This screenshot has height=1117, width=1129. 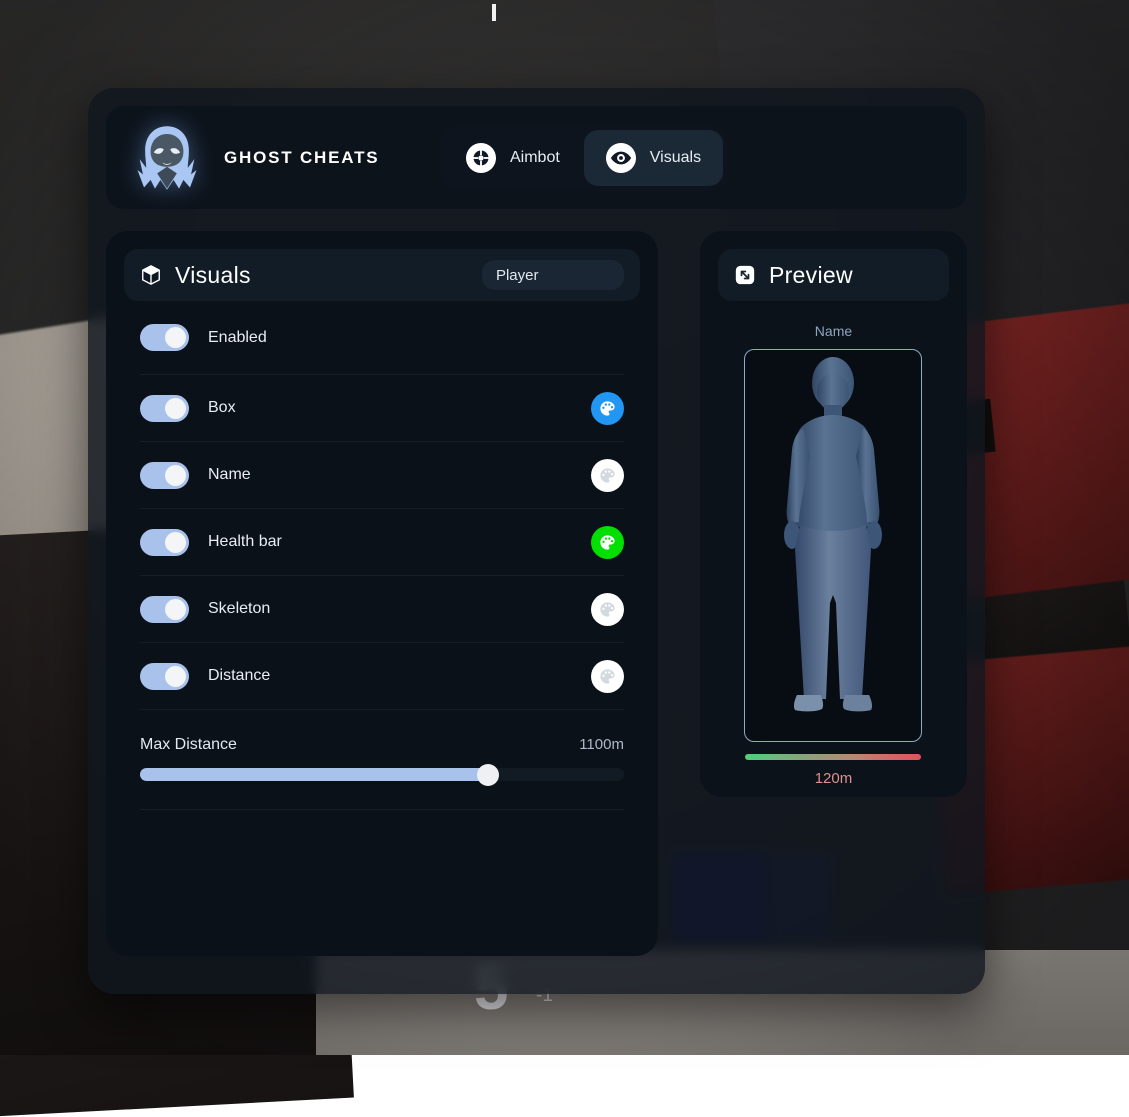 I want to click on toggle-name, so click(x=164, y=475).